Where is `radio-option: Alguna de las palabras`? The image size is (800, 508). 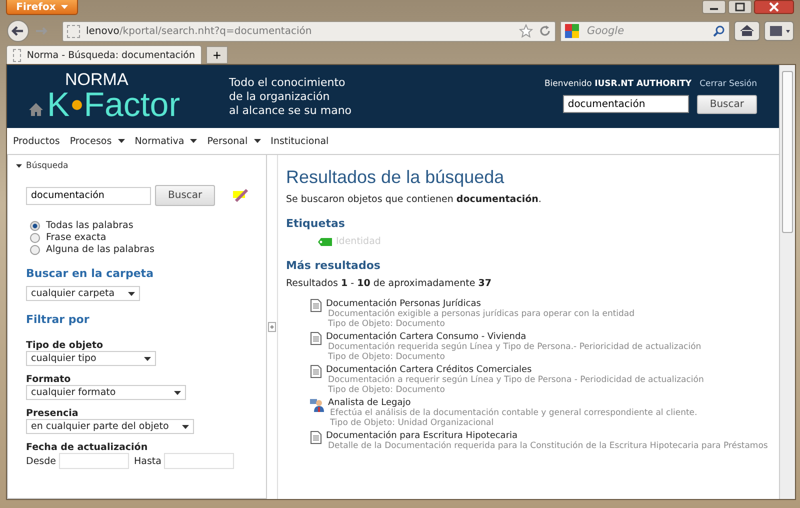
radio-option: Alguna de las palabras is located at coordinates (92, 249).